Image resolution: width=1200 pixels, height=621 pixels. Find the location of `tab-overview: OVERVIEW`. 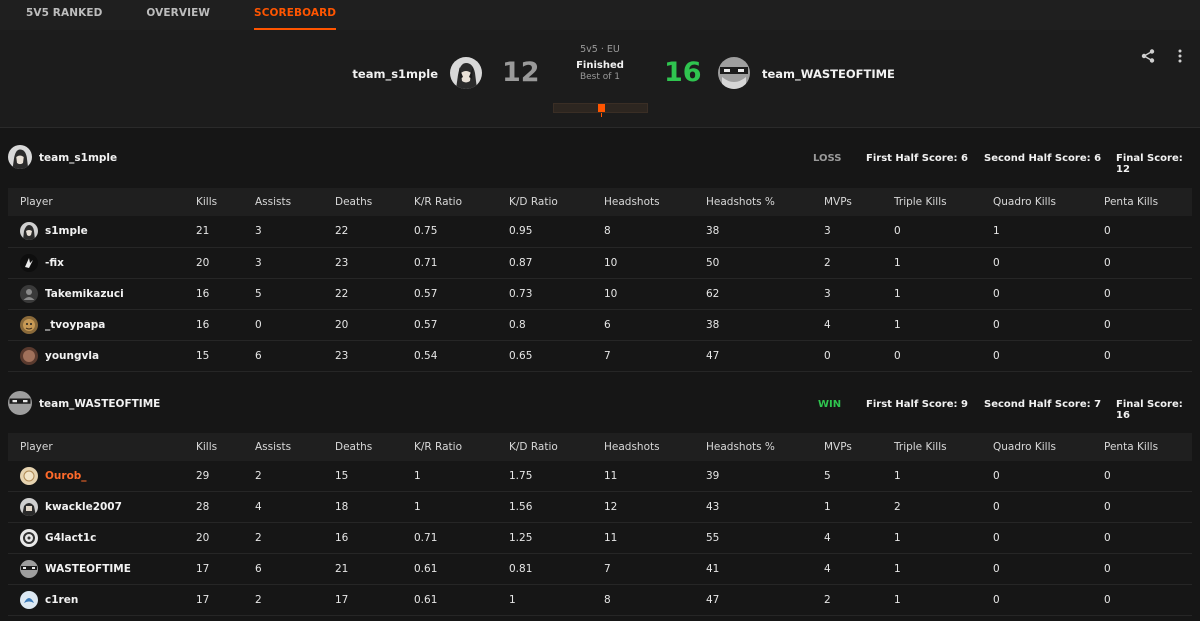

tab-overview: OVERVIEW is located at coordinates (178, 15).